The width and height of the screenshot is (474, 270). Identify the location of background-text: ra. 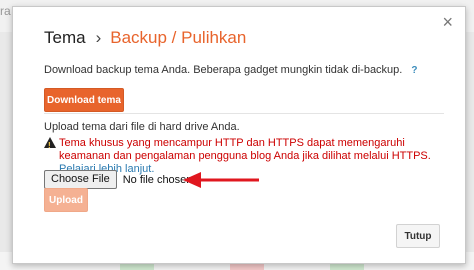
(5, 11).